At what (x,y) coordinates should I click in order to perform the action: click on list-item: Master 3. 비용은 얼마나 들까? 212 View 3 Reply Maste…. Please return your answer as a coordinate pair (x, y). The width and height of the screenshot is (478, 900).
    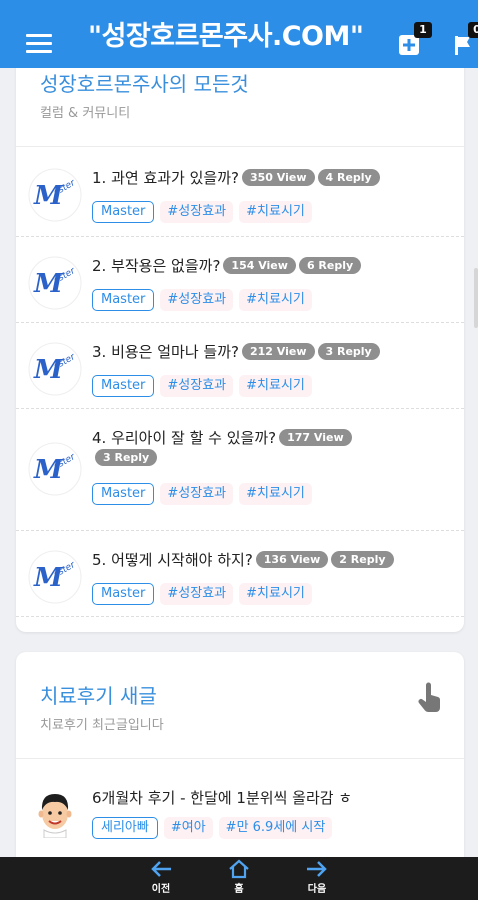
    Looking at the image, I should click on (240, 365).